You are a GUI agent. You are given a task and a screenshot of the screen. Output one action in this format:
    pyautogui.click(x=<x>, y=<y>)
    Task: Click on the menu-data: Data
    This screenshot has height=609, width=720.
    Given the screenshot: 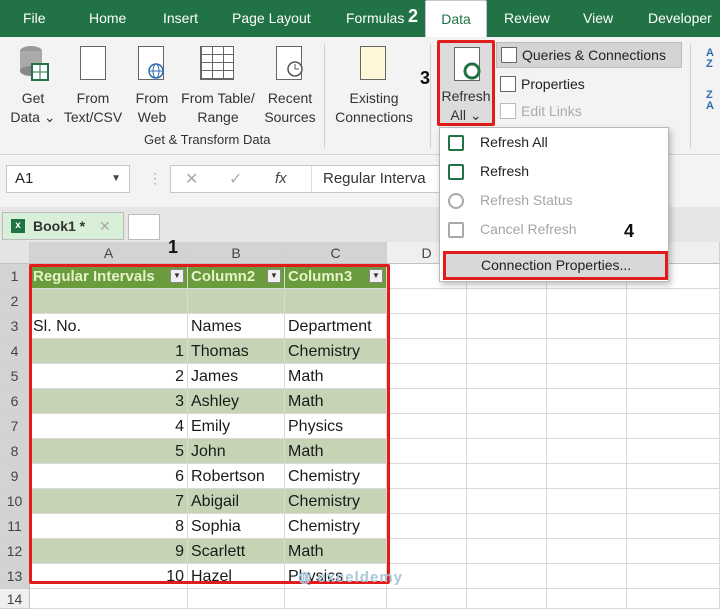 What is the action you would take?
    pyautogui.click(x=456, y=19)
    